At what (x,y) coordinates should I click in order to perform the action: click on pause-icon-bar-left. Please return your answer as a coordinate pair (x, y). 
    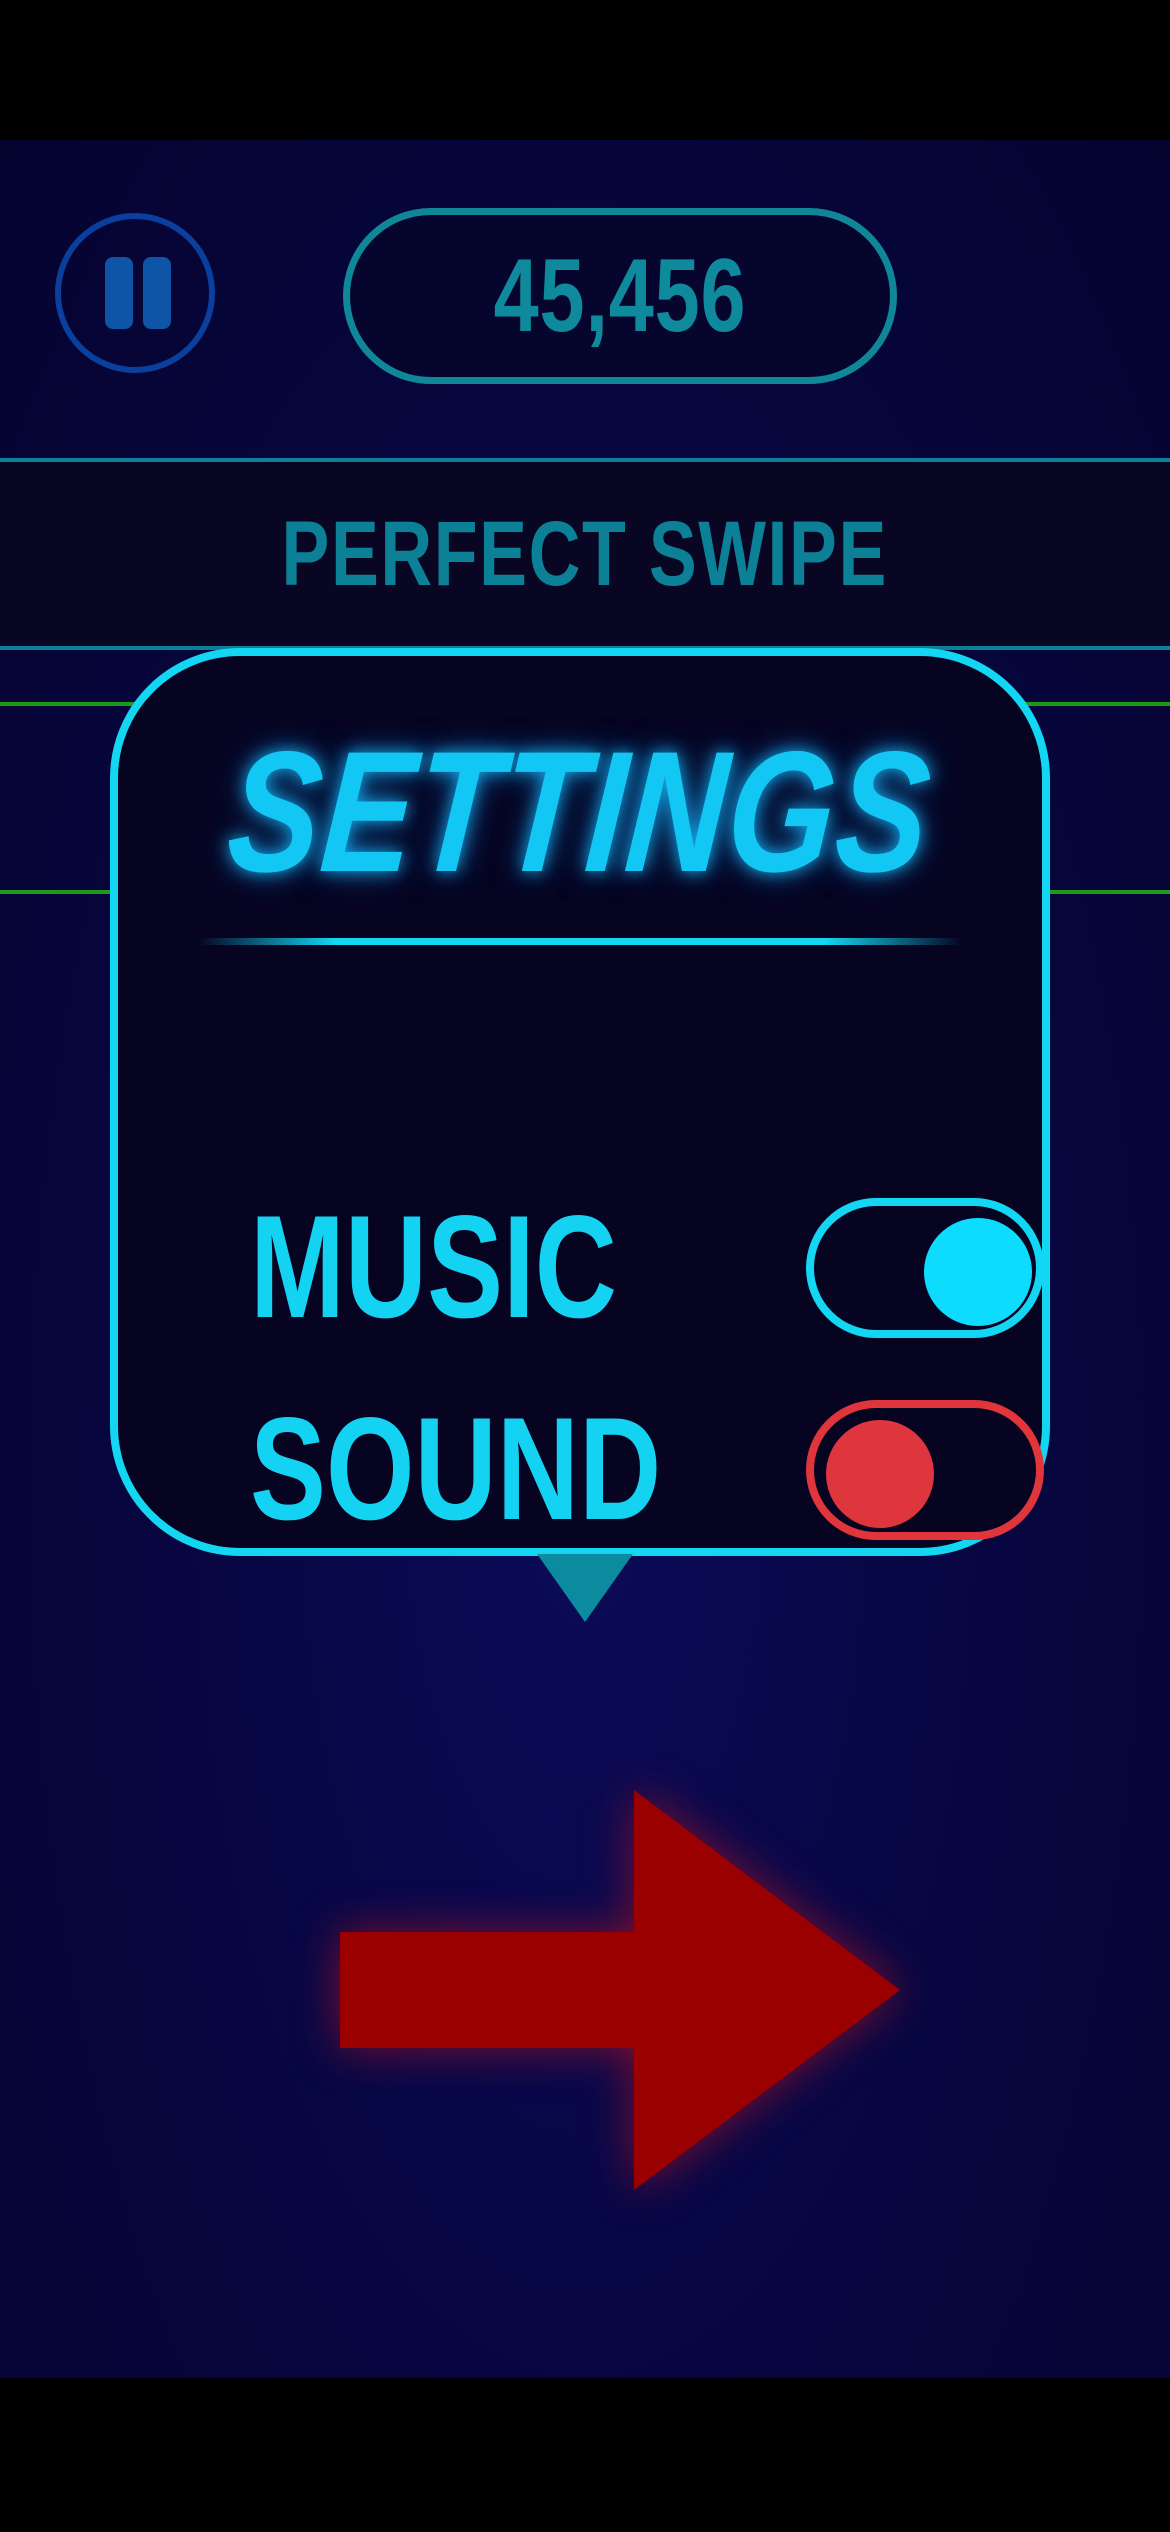
    Looking at the image, I should click on (119, 293).